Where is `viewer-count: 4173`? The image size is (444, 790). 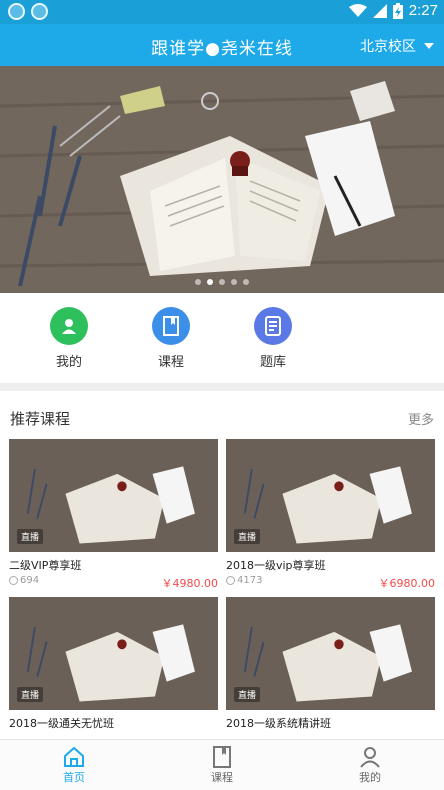
viewer-count: 4173 is located at coordinates (250, 580).